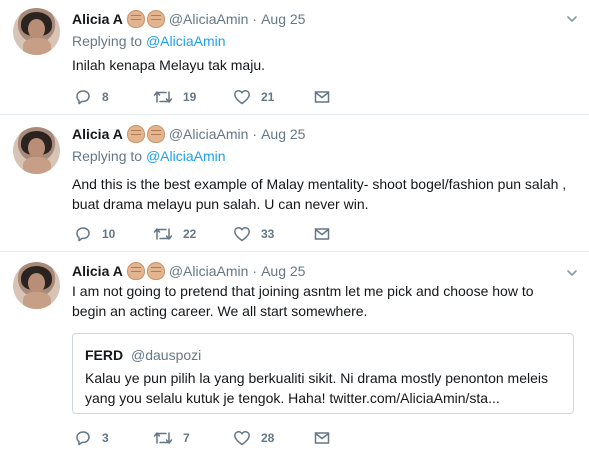 The width and height of the screenshot is (589, 457). Describe the element at coordinates (104, 355) in the screenshot. I see `quoted-display-name: FERD` at that location.